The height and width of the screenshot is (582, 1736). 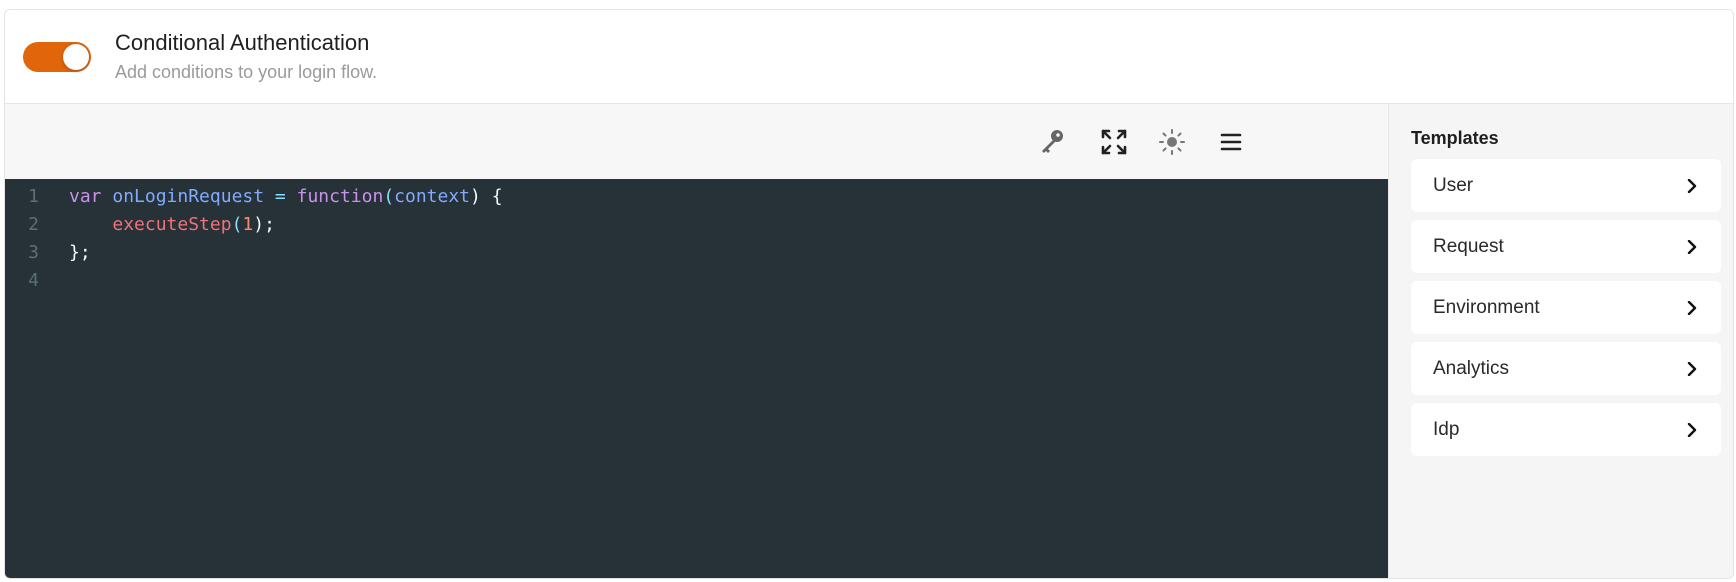 What do you see at coordinates (33, 196) in the screenshot?
I see `line-number: 1` at bounding box center [33, 196].